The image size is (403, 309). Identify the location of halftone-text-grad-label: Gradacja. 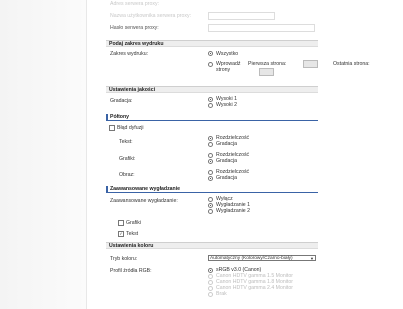
(227, 144).